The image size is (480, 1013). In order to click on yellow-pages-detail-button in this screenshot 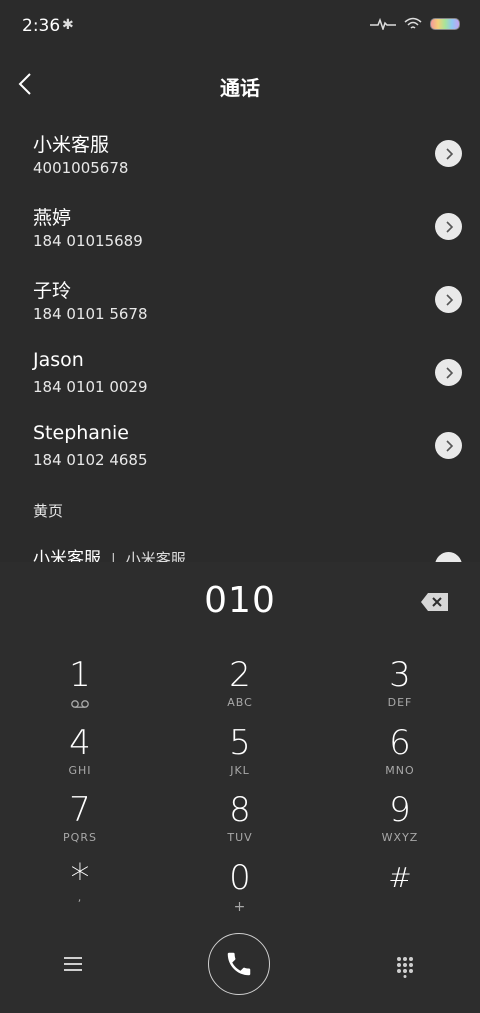, I will do `click(448, 557)`.